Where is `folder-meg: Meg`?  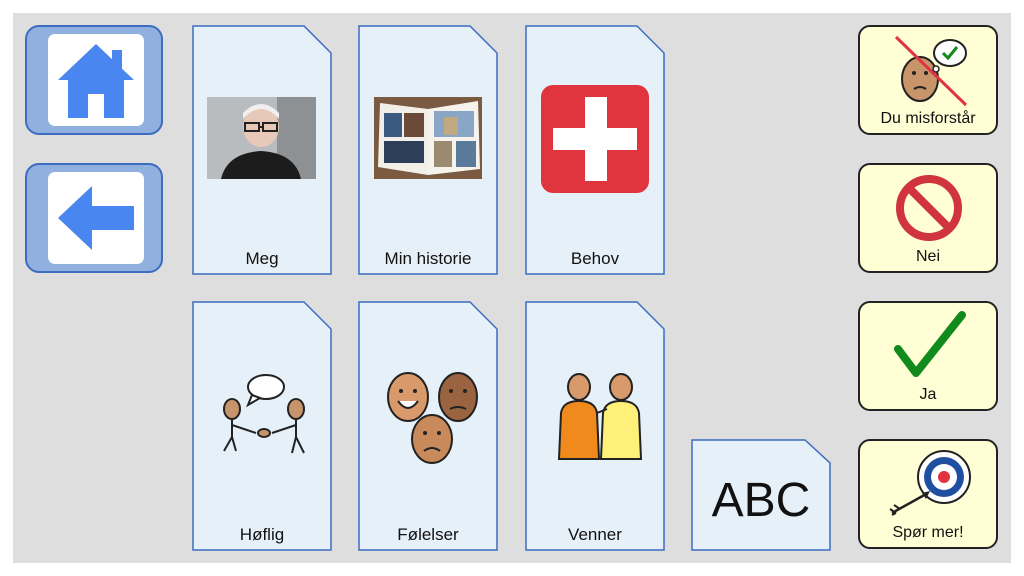 folder-meg: Meg is located at coordinates (262, 150).